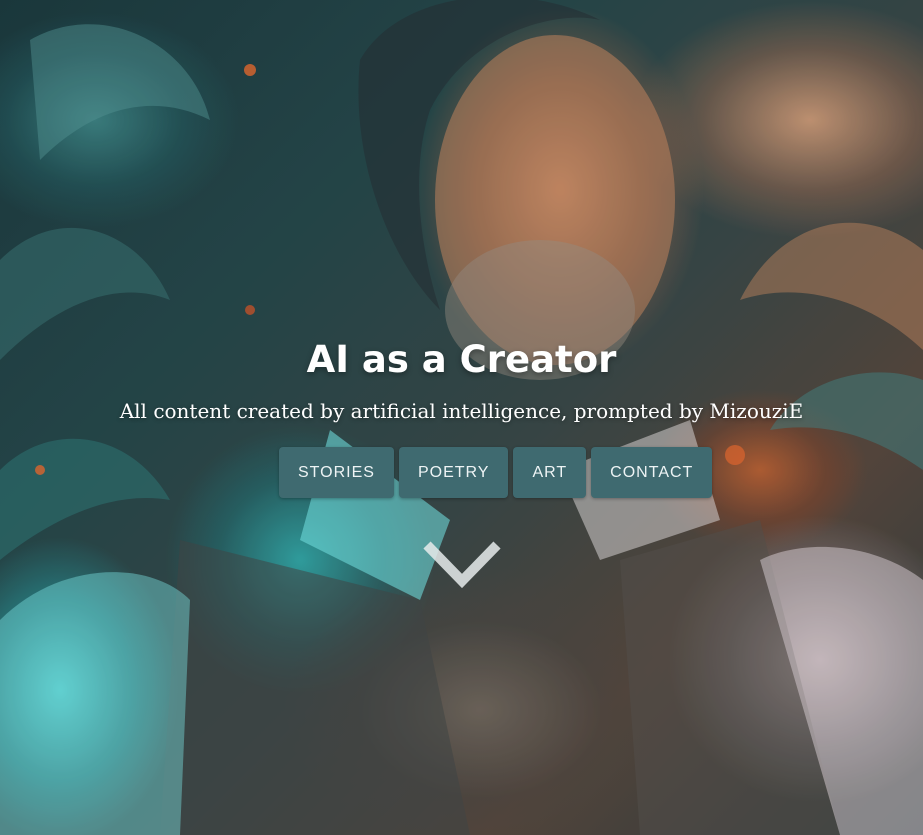 This screenshot has height=835, width=923. Describe the element at coordinates (461, 359) in the screenshot. I see `page-title: AI as a Creator` at that location.